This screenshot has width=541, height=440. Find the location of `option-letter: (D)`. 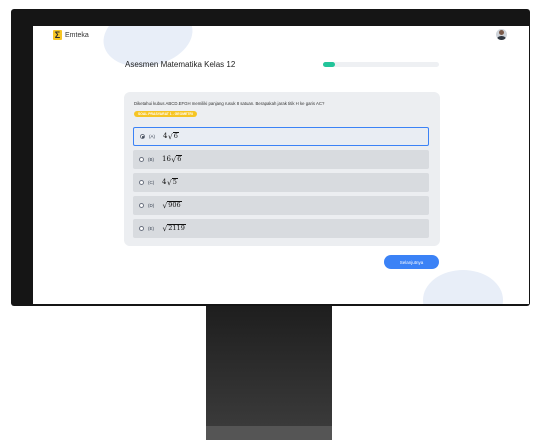

option-letter: (D) is located at coordinates (151, 205).